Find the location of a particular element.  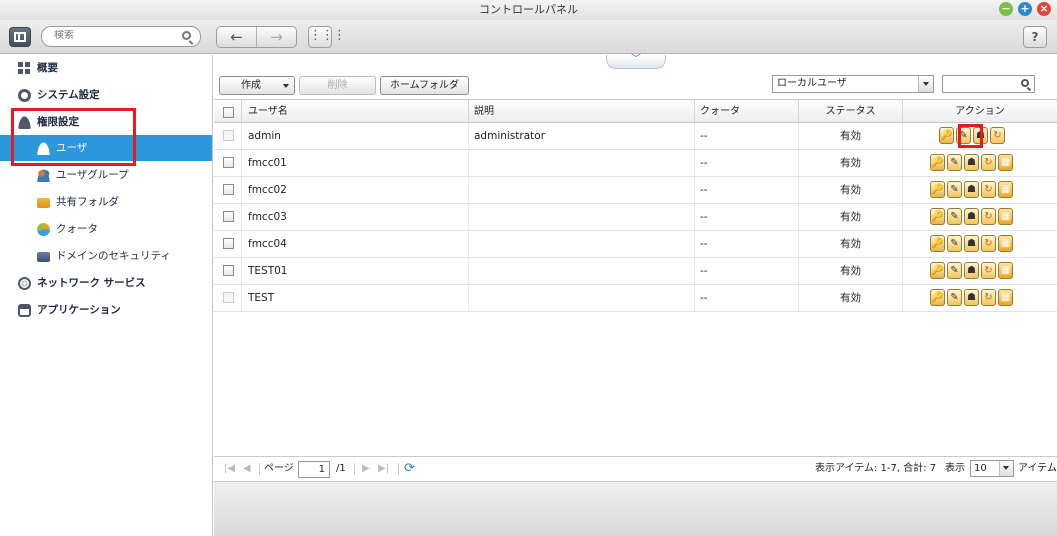

user-status: 有効 is located at coordinates (851, 217).